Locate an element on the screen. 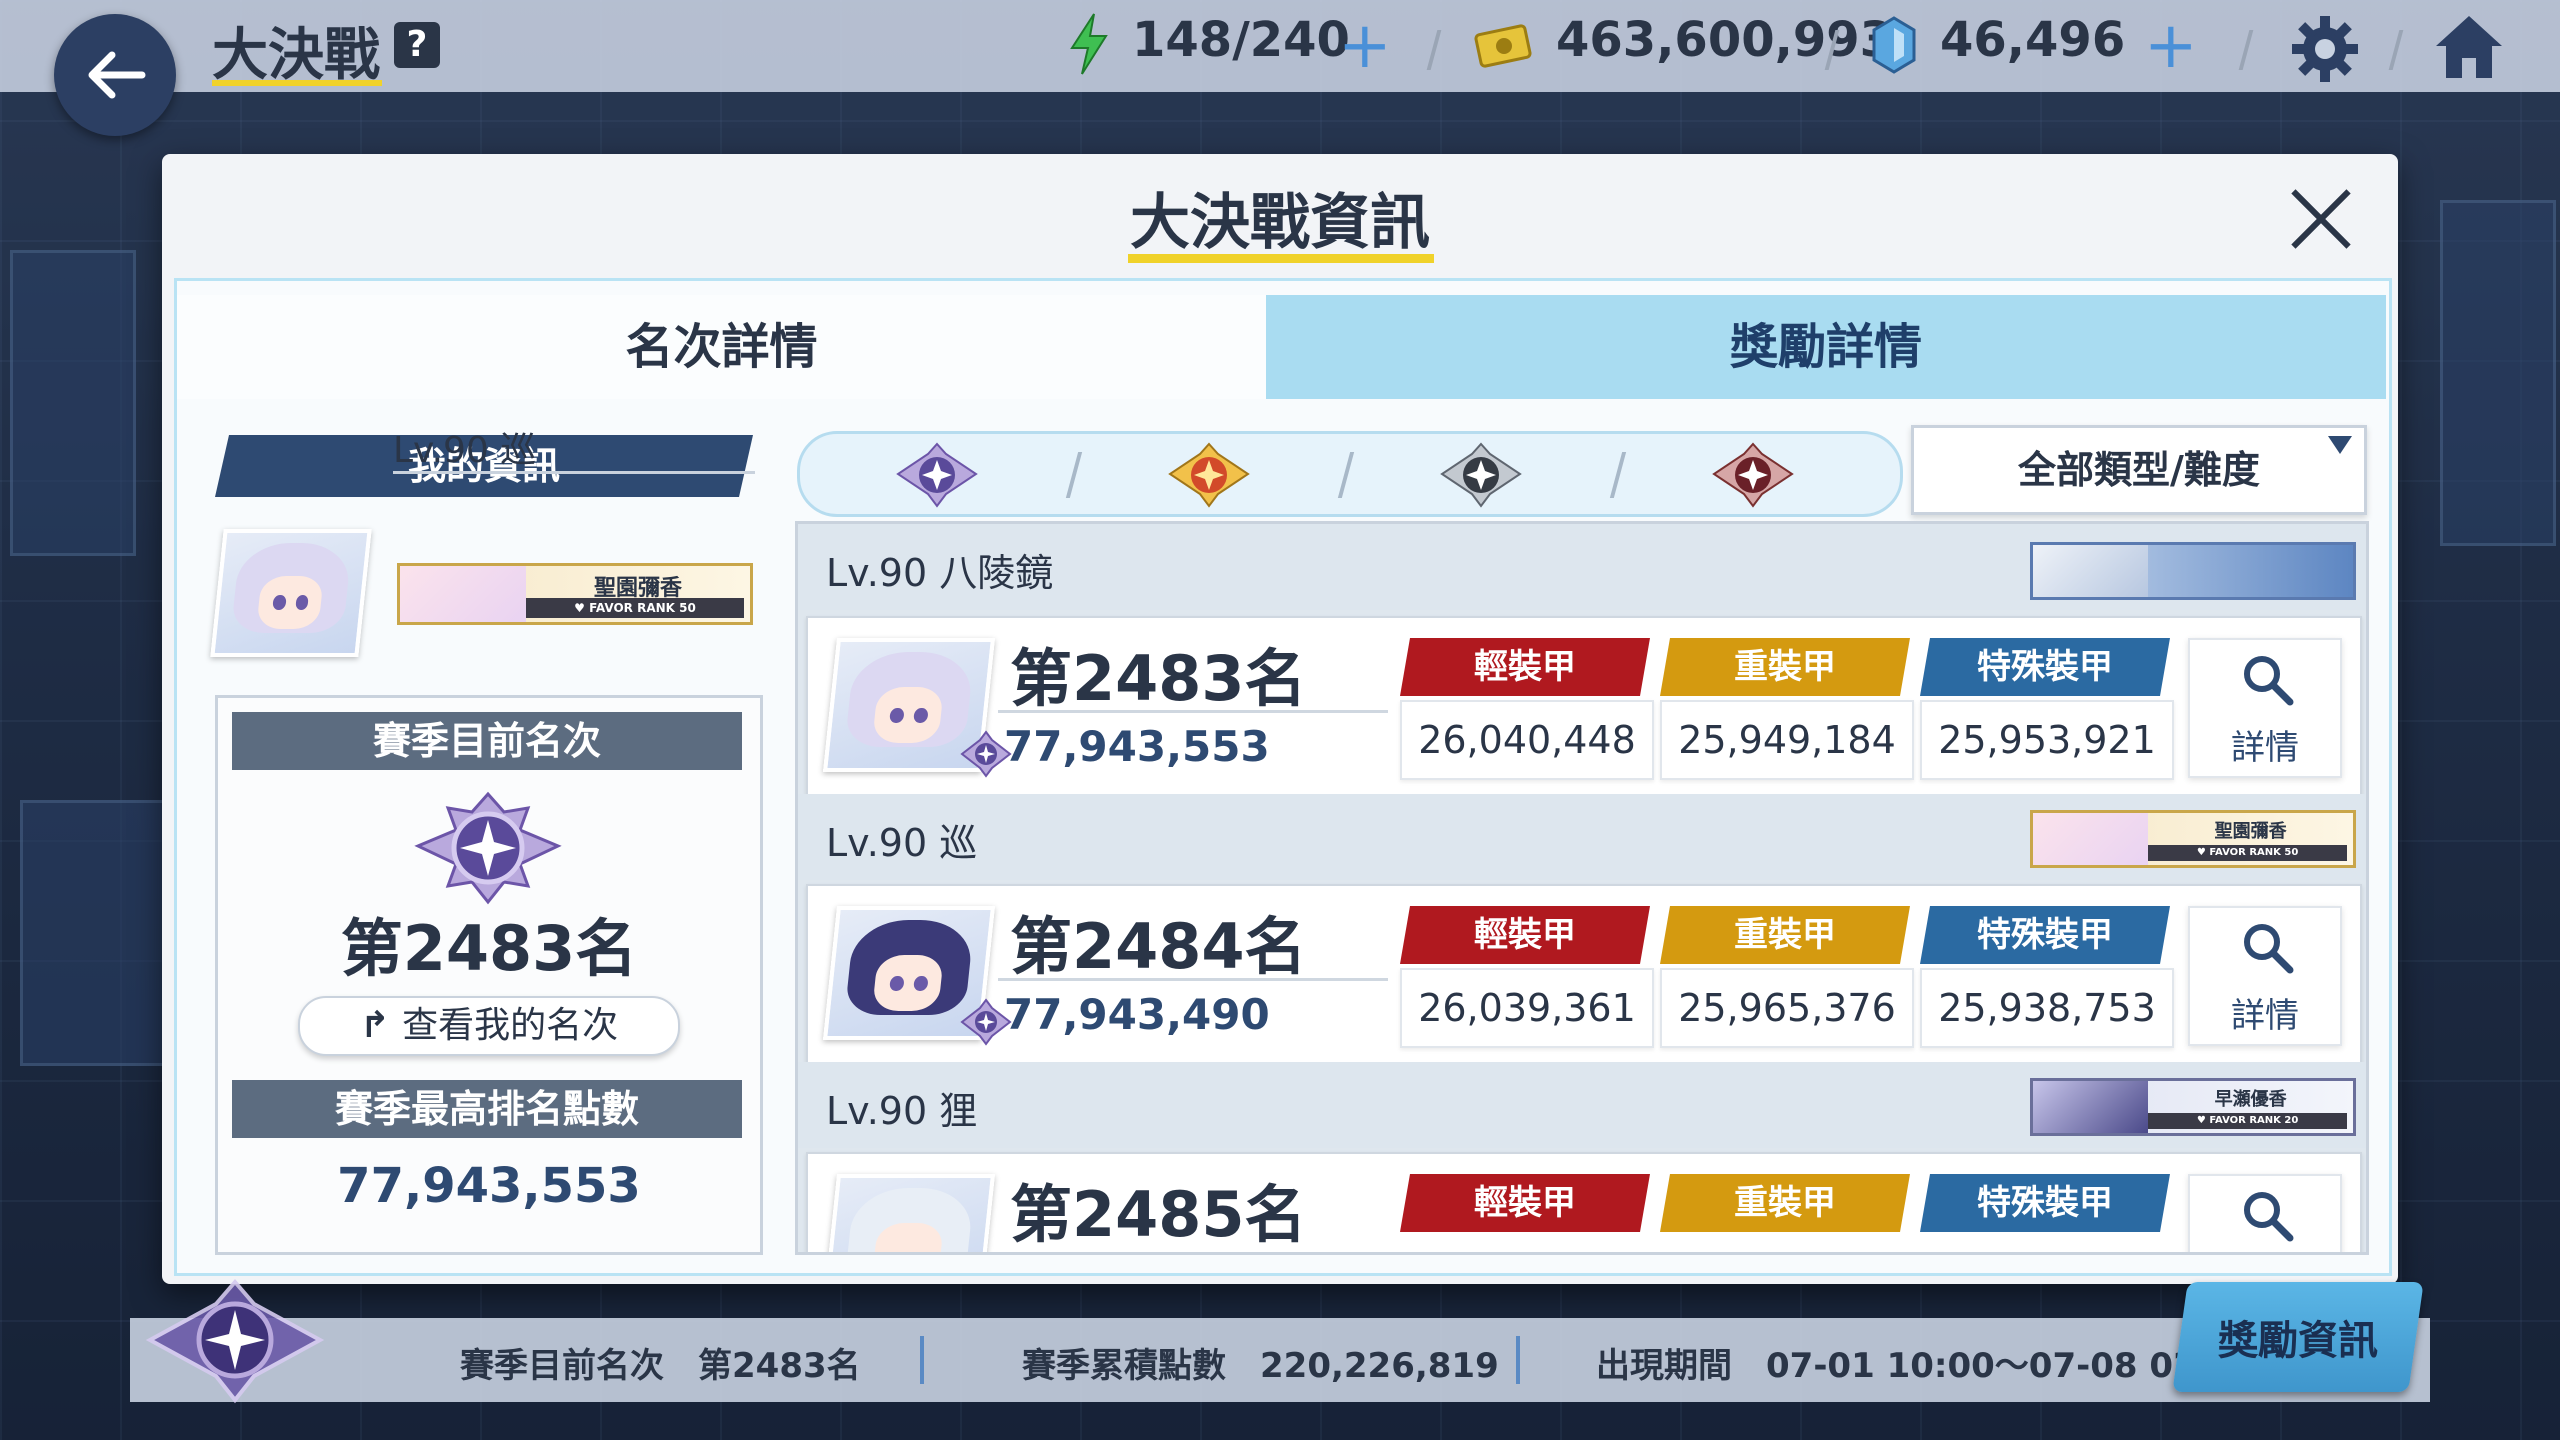 This screenshot has width=2560, height=1440. modal-title-underline is located at coordinates (1281, 258).